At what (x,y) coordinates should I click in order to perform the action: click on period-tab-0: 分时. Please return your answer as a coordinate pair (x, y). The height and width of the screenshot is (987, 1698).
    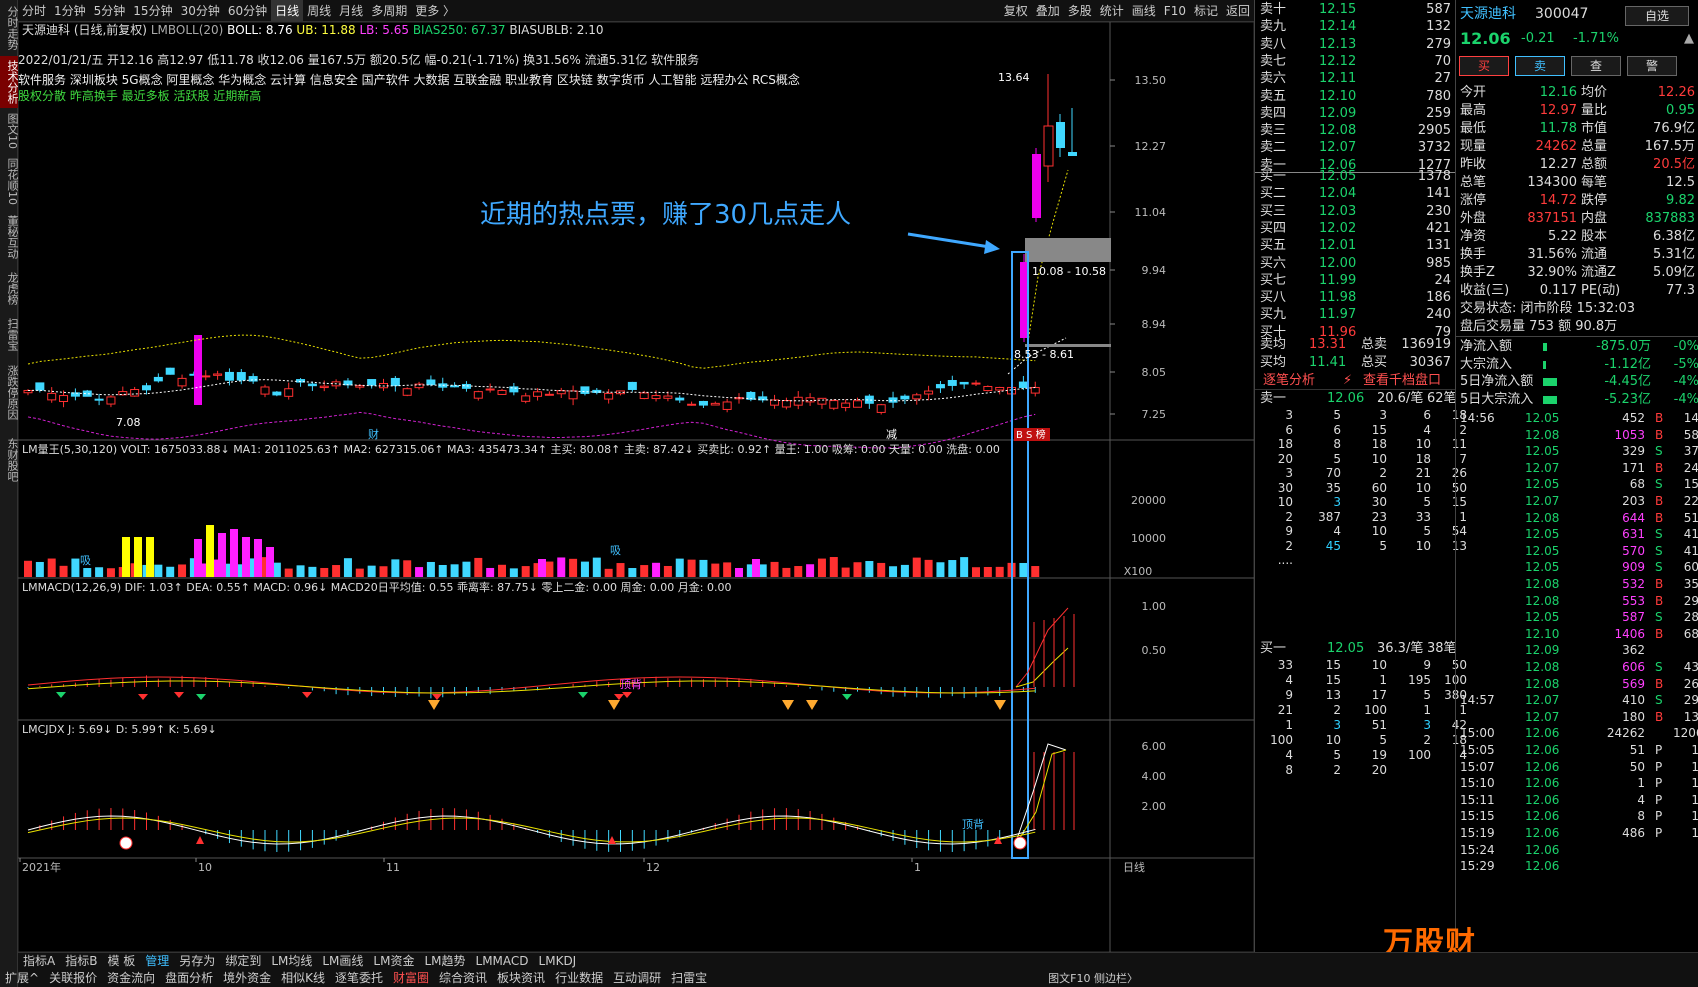
    Looking at the image, I should click on (34, 11).